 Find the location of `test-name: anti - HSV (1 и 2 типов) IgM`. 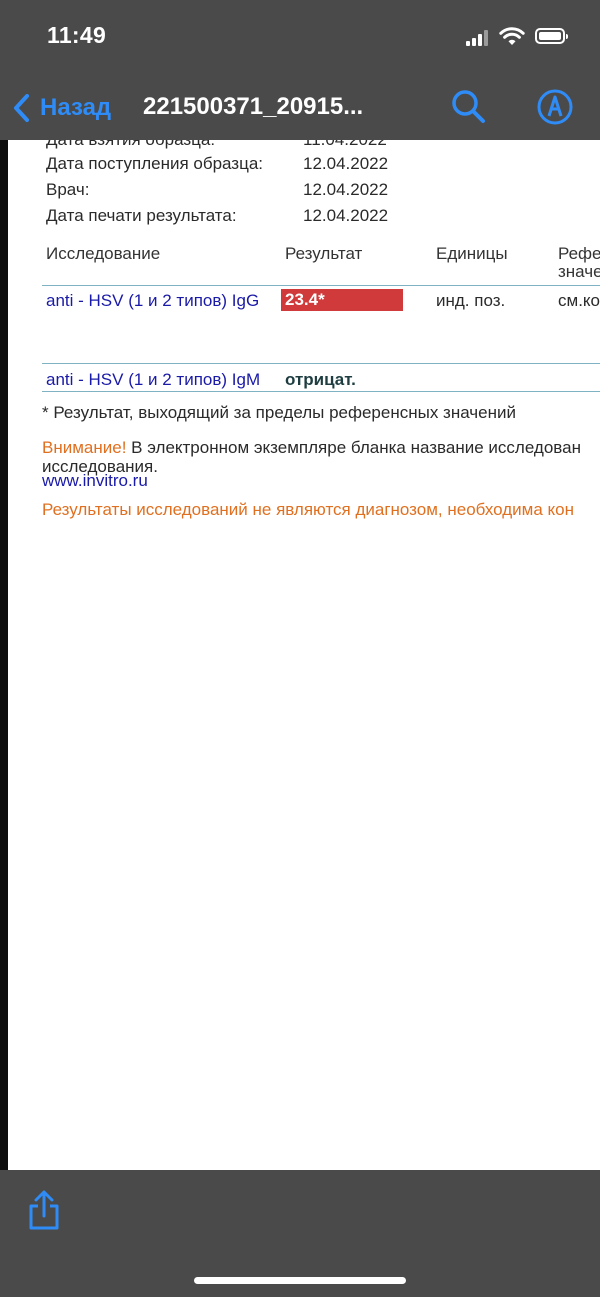

test-name: anti - HSV (1 и 2 типов) IgM is located at coordinates (153, 379).